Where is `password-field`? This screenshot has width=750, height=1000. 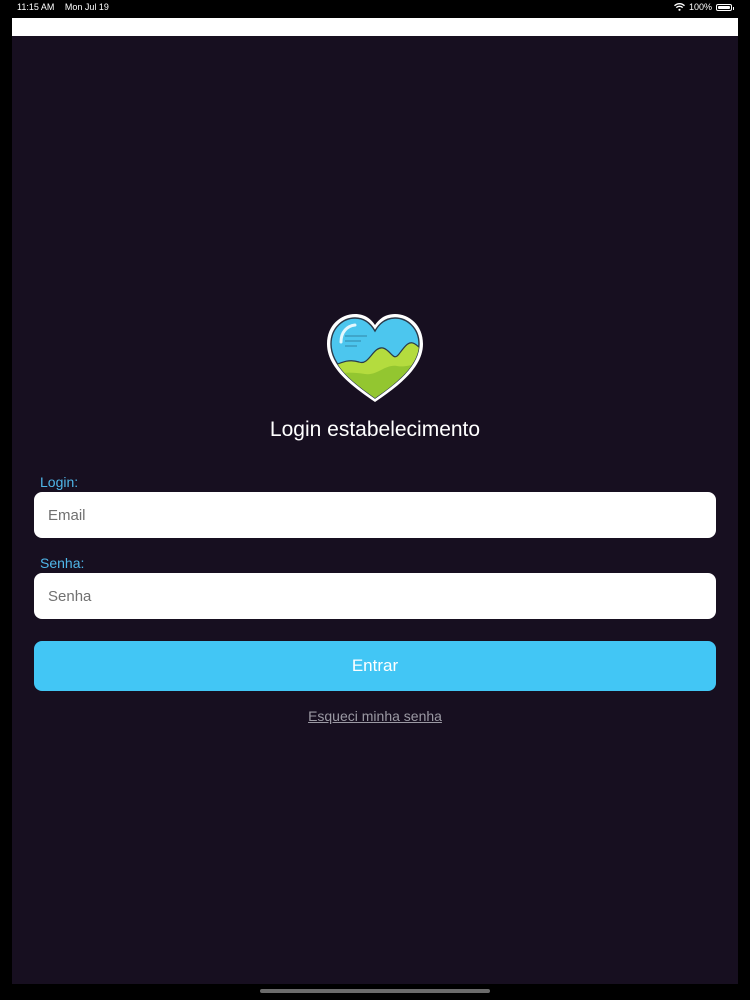 password-field is located at coordinates (375, 596).